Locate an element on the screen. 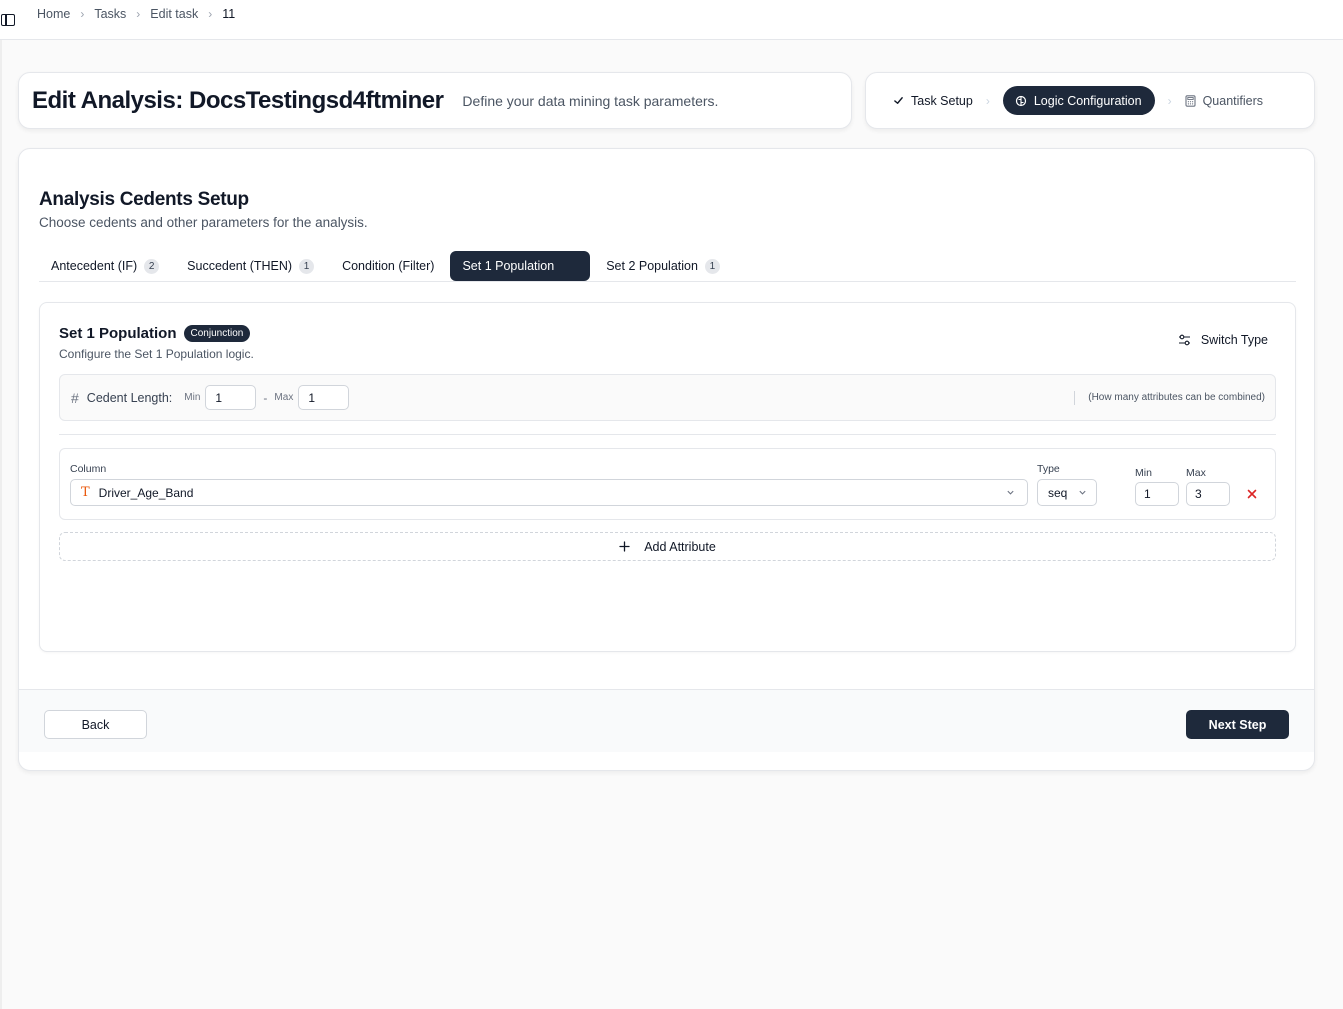 The width and height of the screenshot is (1343, 1009). cedent-max-input: 1 is located at coordinates (324, 397).